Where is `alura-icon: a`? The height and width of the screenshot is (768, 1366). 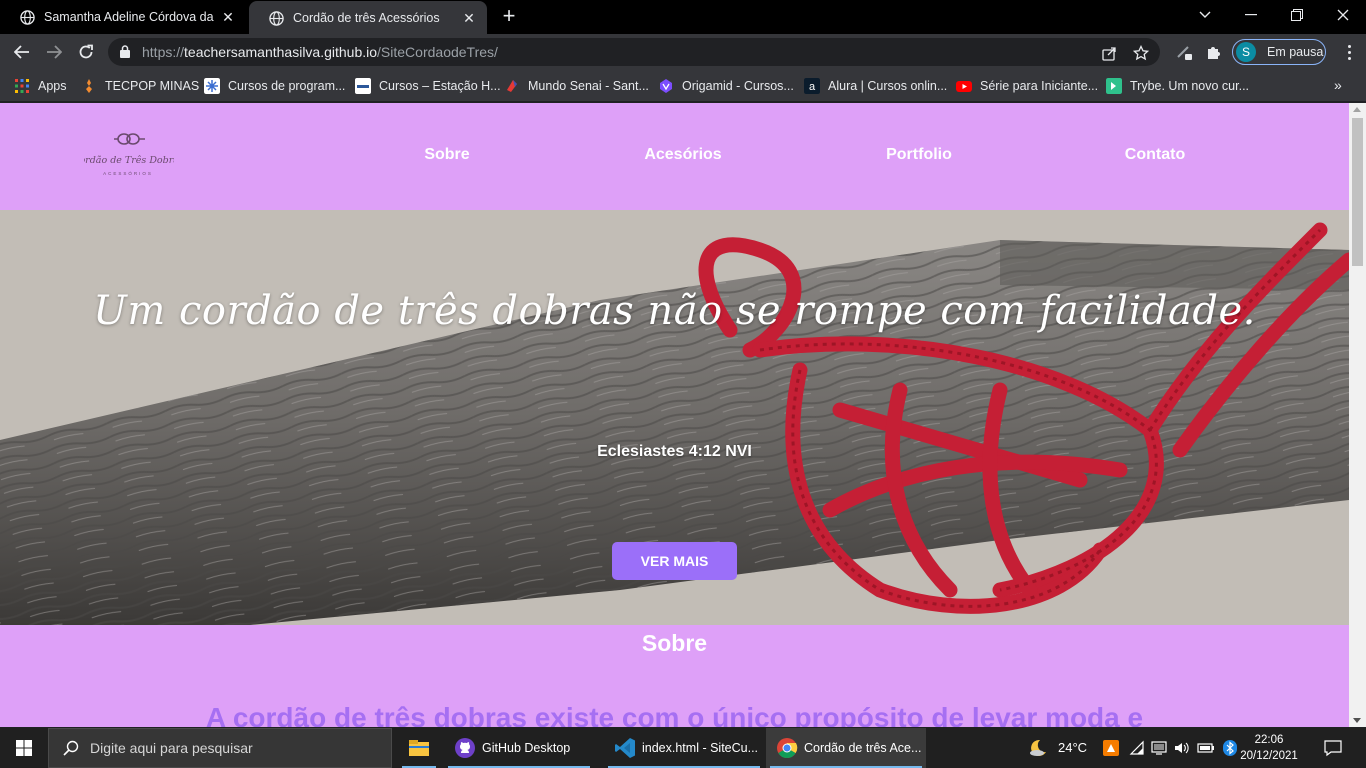
alura-icon: a is located at coordinates (812, 86).